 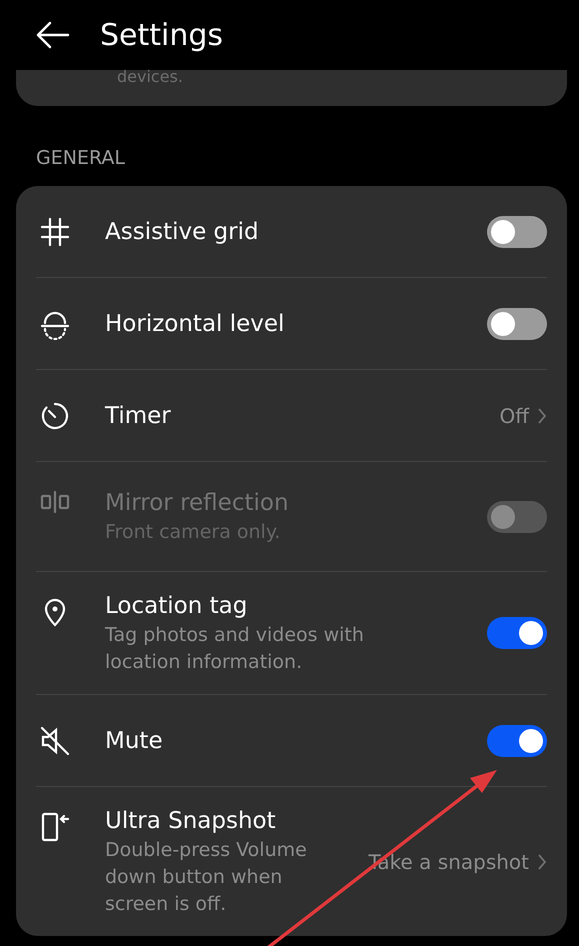 I want to click on section-header: GENERAL, so click(x=80, y=158).